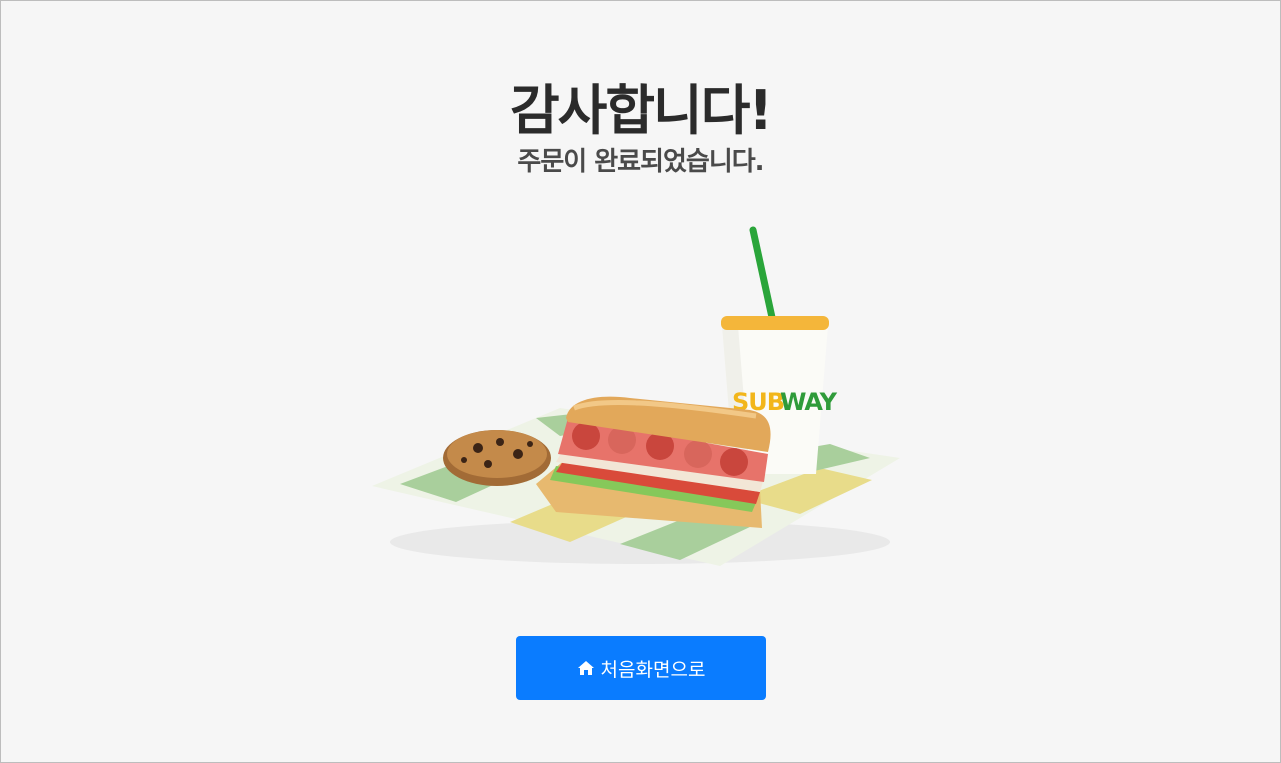  Describe the element at coordinates (585, 668) in the screenshot. I see `home-icon` at that location.